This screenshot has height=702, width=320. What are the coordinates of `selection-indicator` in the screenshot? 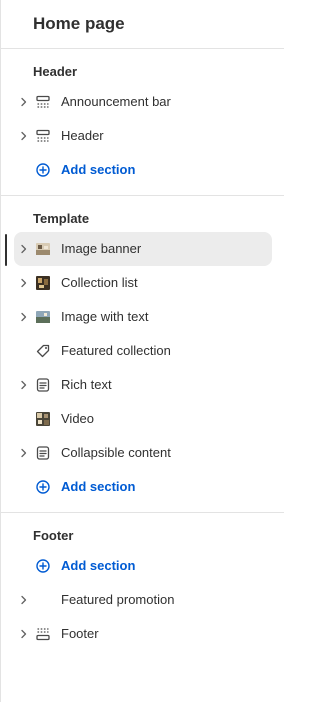 It's located at (6, 250).